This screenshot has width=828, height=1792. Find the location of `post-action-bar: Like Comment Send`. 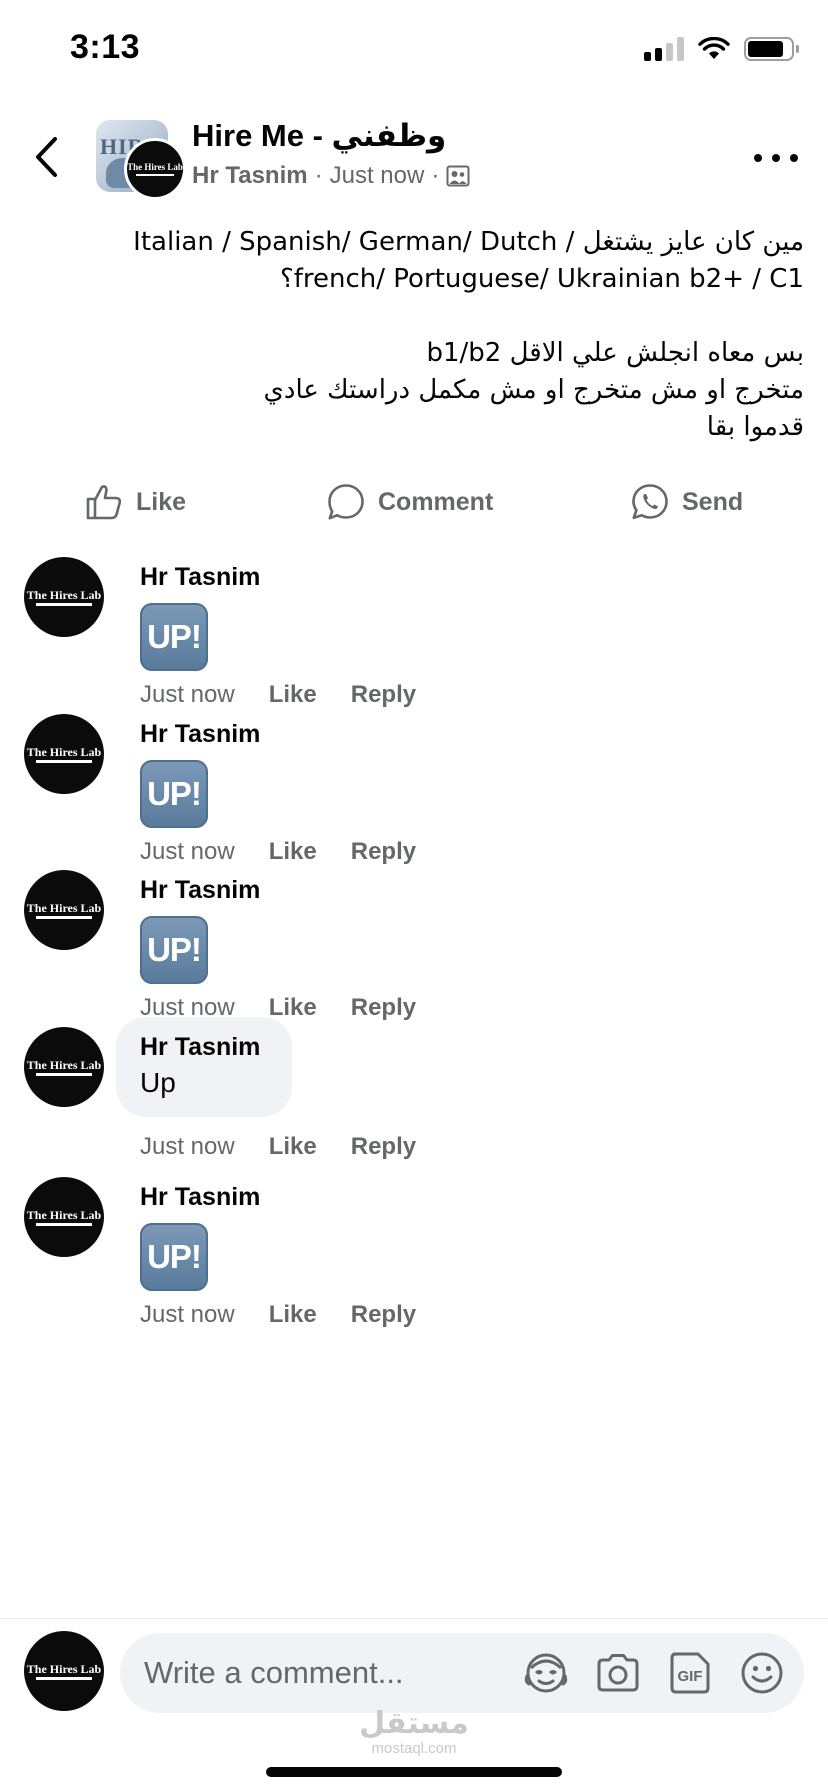

post-action-bar: Like Comment Send is located at coordinates (414, 502).